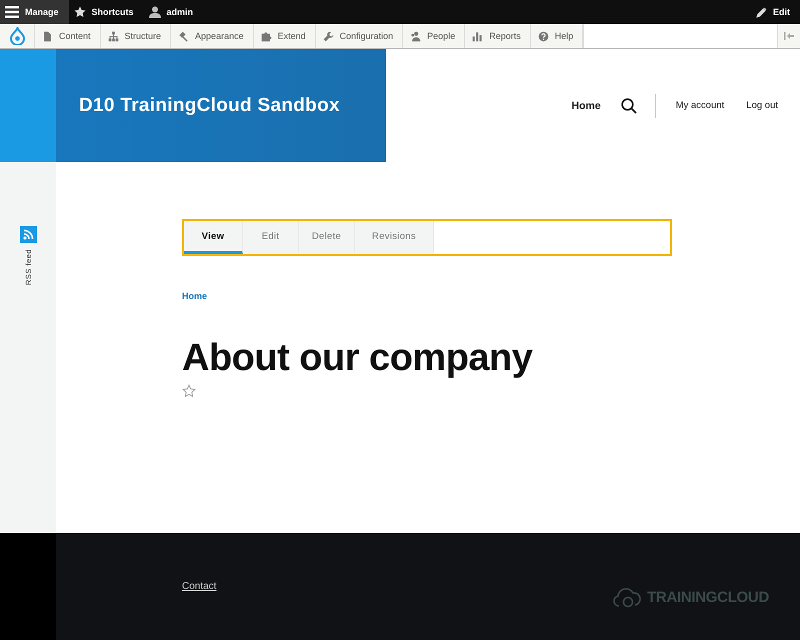 This screenshot has width=800, height=640. What do you see at coordinates (174, 12) in the screenshot?
I see `toolbar-tab: admin` at bounding box center [174, 12].